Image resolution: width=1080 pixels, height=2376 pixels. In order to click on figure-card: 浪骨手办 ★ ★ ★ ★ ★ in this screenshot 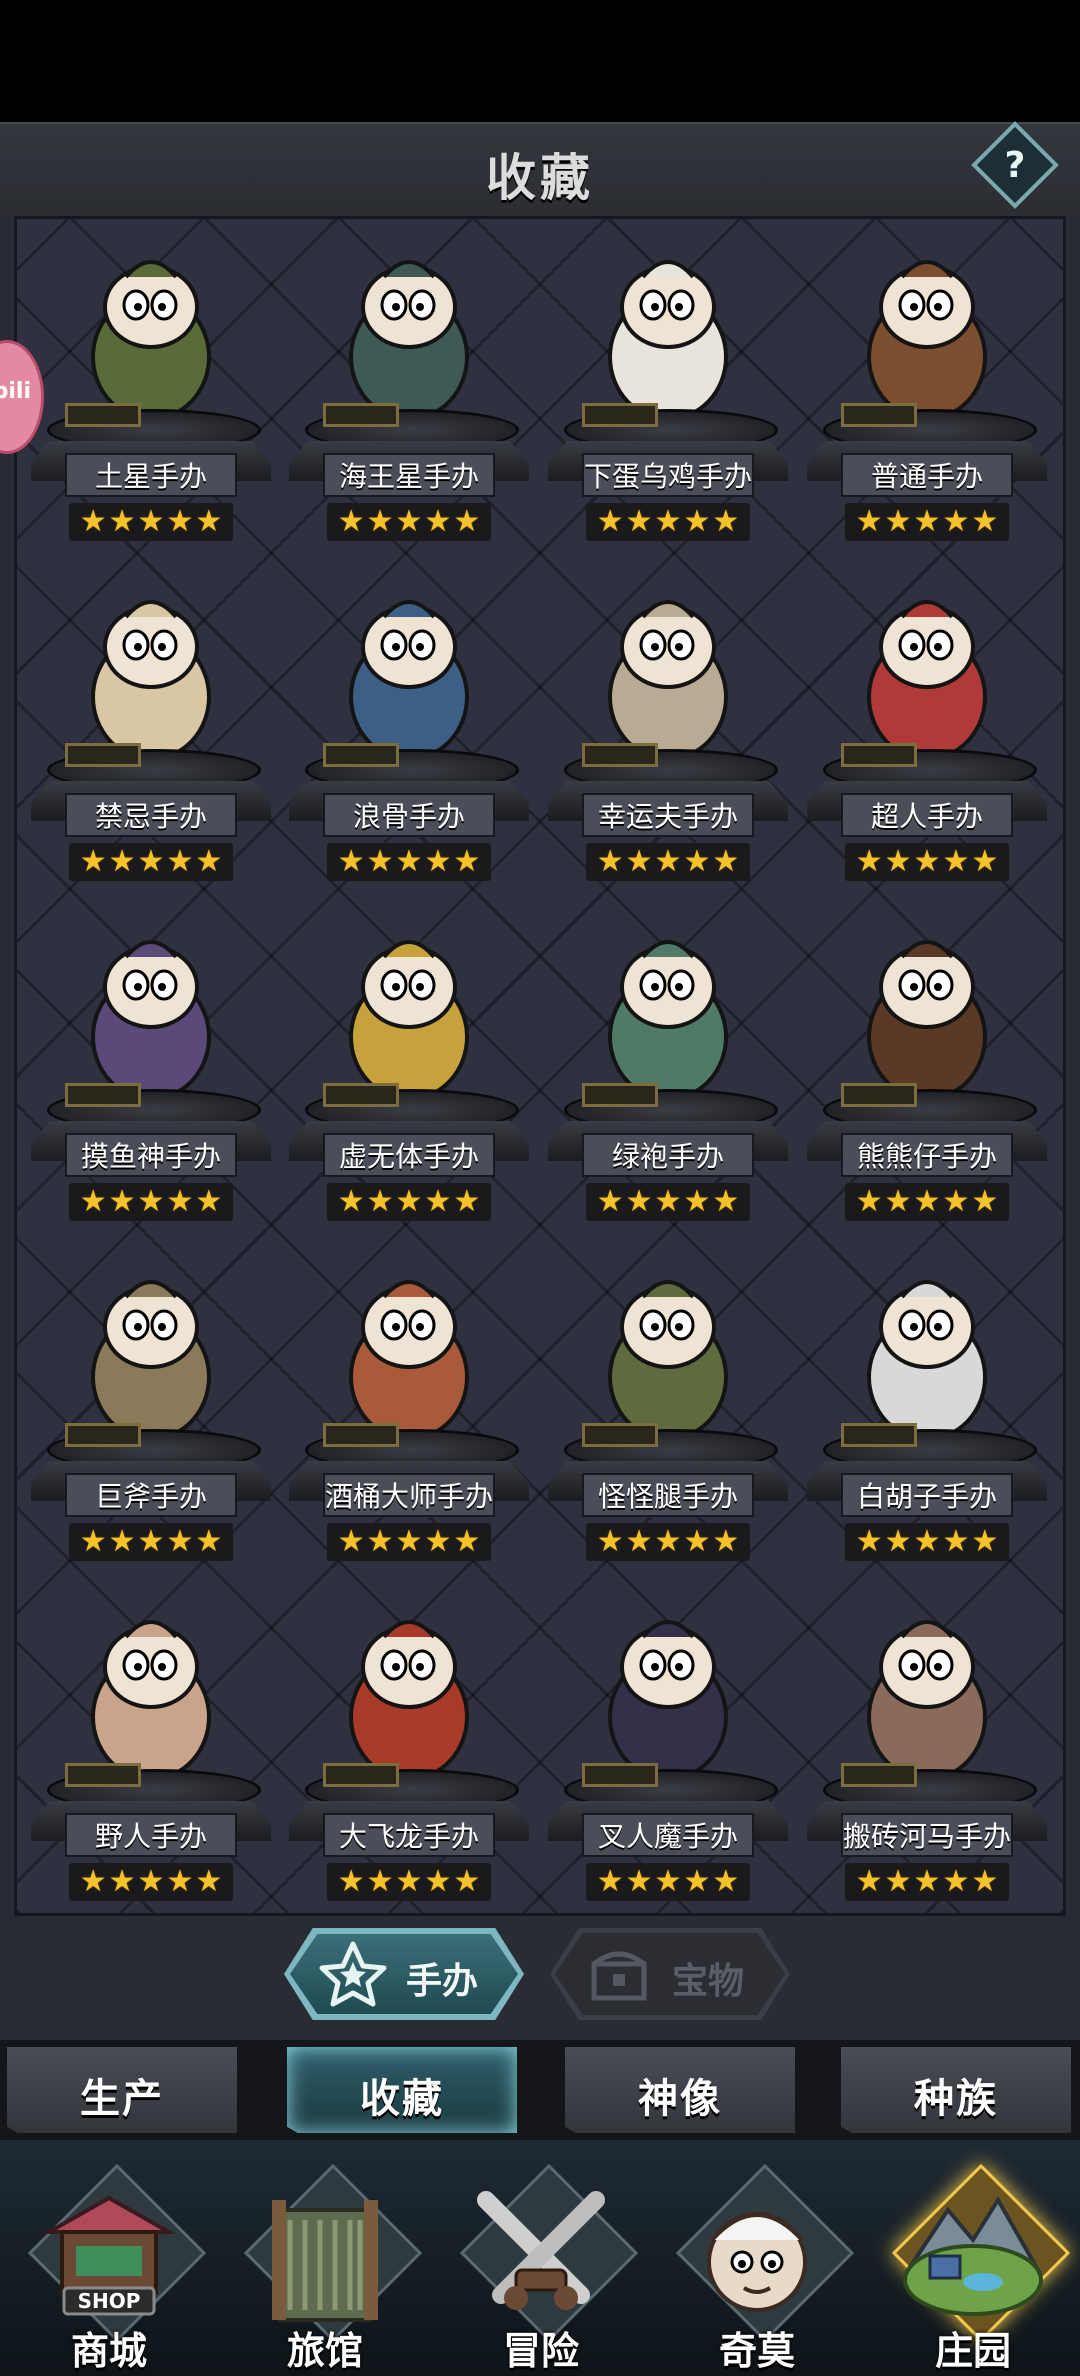, I will do `click(409, 732)`.